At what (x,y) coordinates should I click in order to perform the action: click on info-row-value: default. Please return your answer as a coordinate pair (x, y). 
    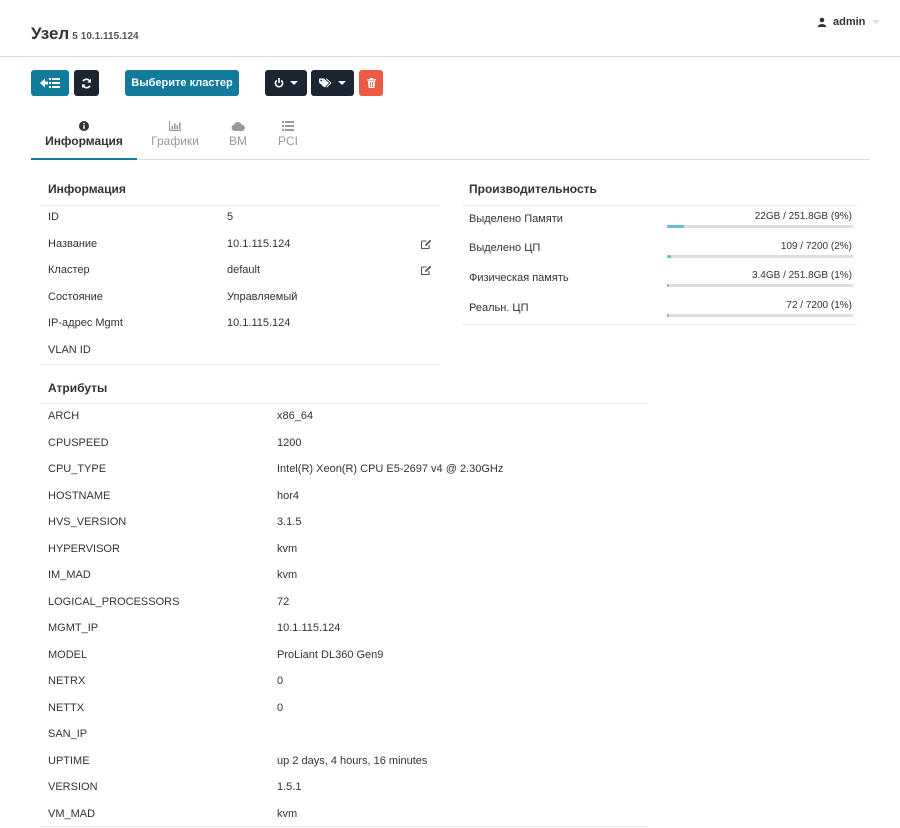
    Looking at the image, I should click on (244, 270).